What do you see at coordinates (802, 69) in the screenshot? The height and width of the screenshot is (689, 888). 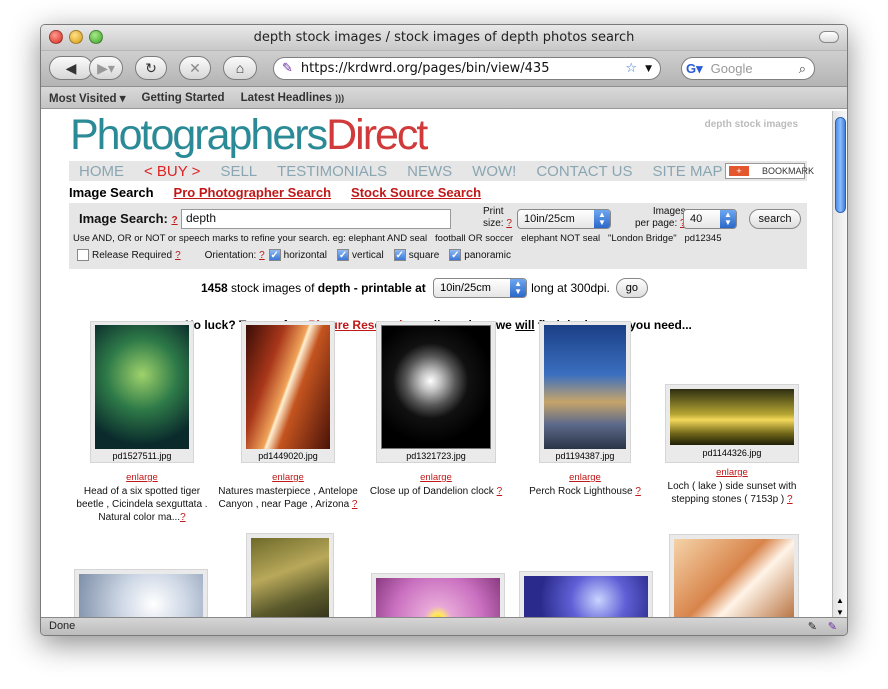 I see `magnifier-icon: ⌕` at bounding box center [802, 69].